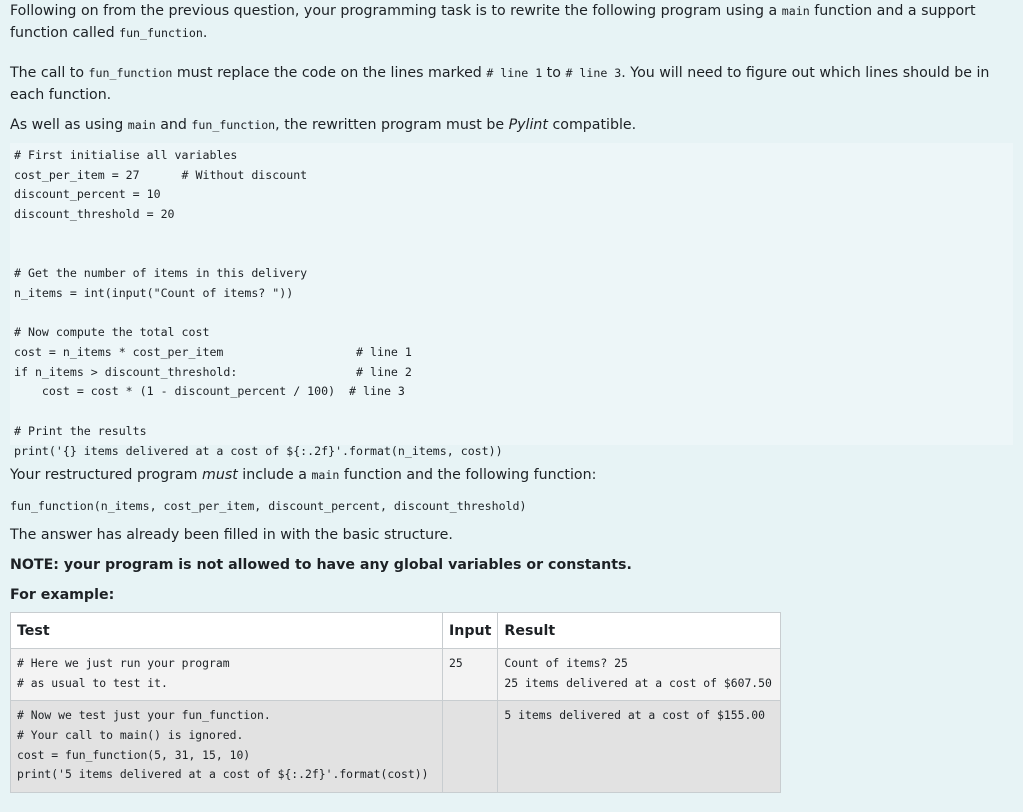 The image size is (1023, 812). What do you see at coordinates (456, 663) in the screenshot?
I see `input-value: 25` at bounding box center [456, 663].